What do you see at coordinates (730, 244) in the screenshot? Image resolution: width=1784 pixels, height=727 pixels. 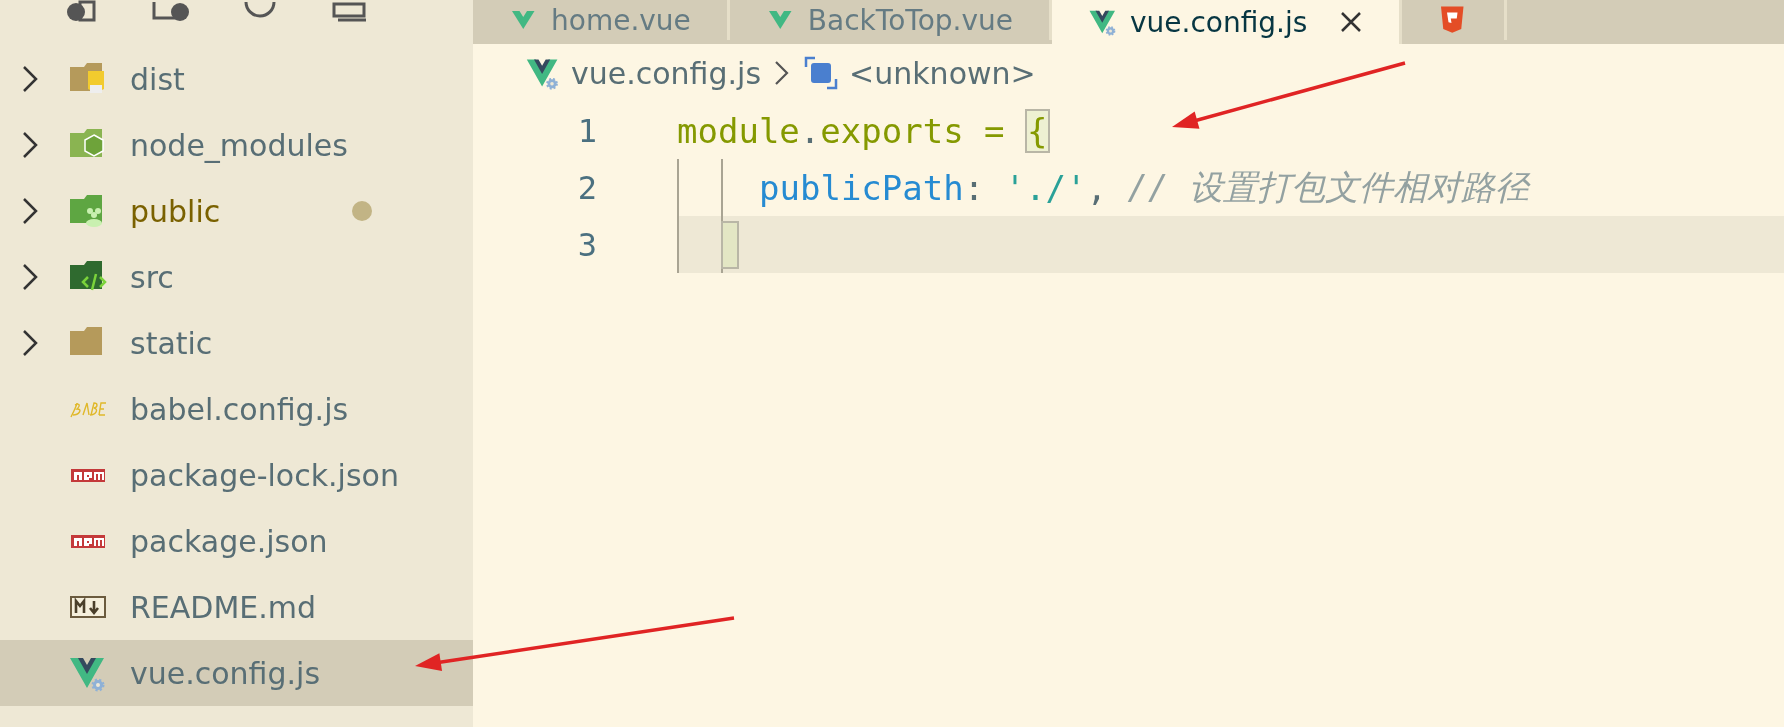 I see `bracket-highlight` at bounding box center [730, 244].